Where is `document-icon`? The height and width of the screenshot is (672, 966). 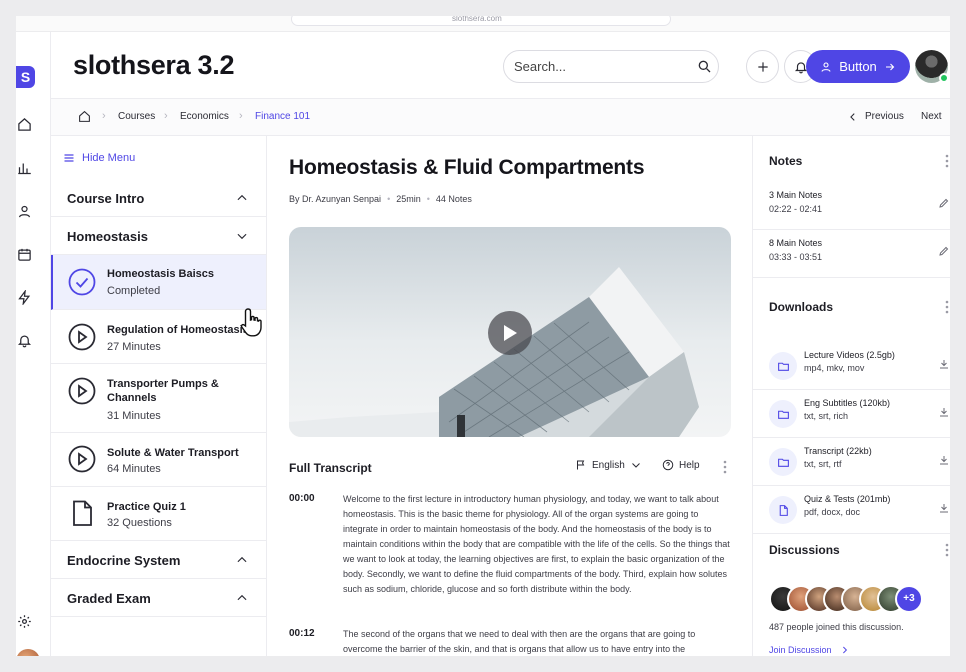
document-icon is located at coordinates (82, 513).